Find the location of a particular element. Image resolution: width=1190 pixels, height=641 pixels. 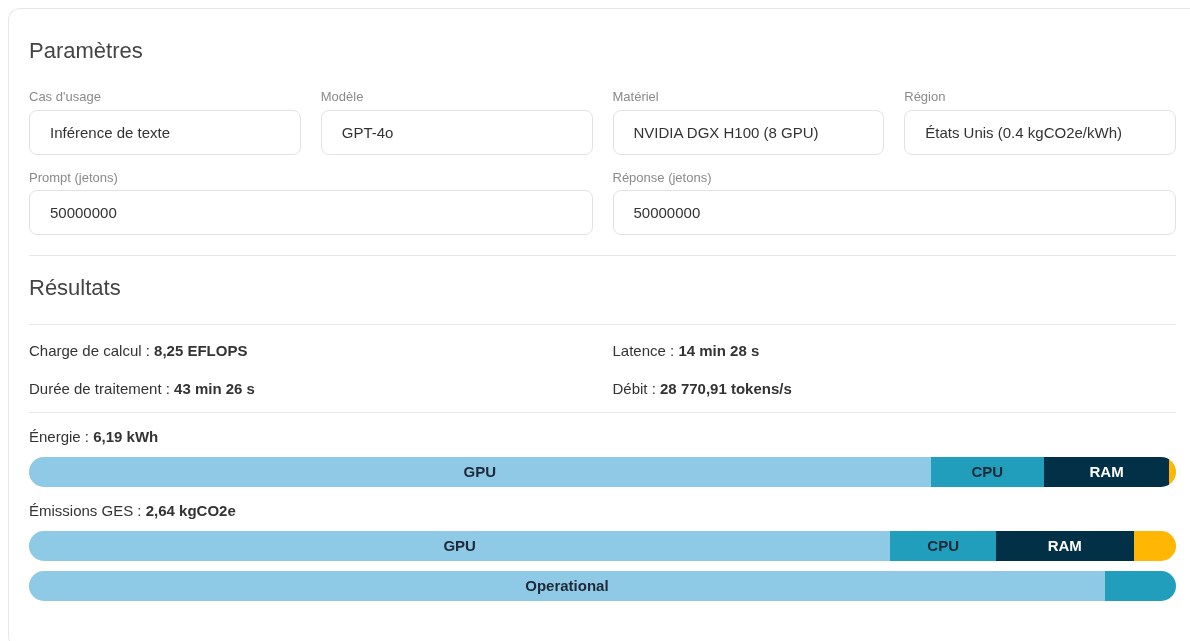

segment-label: Operational is located at coordinates (567, 585).